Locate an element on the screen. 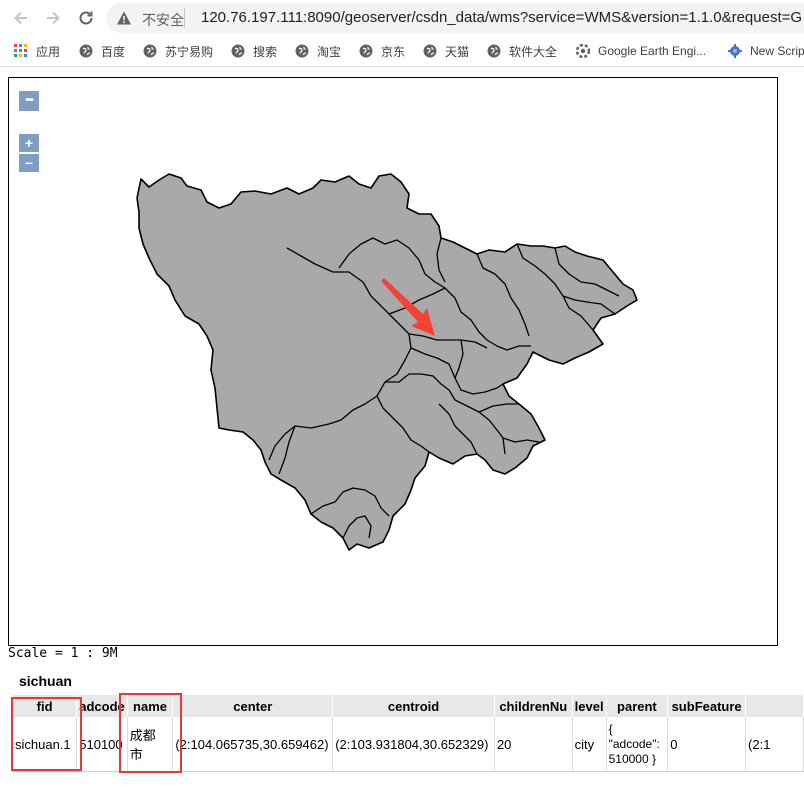 Image resolution: width=804 pixels, height=800 pixels. url-divider is located at coordinates (184, 18).